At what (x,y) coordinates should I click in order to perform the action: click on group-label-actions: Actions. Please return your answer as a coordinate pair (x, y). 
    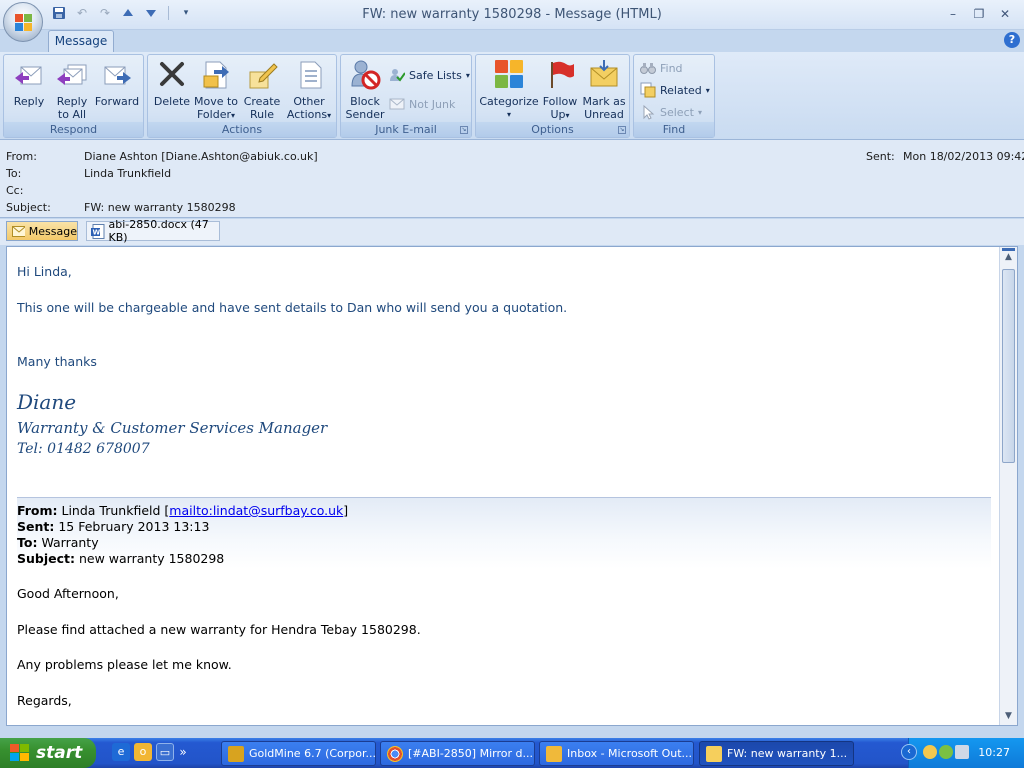
    Looking at the image, I should click on (242, 129).